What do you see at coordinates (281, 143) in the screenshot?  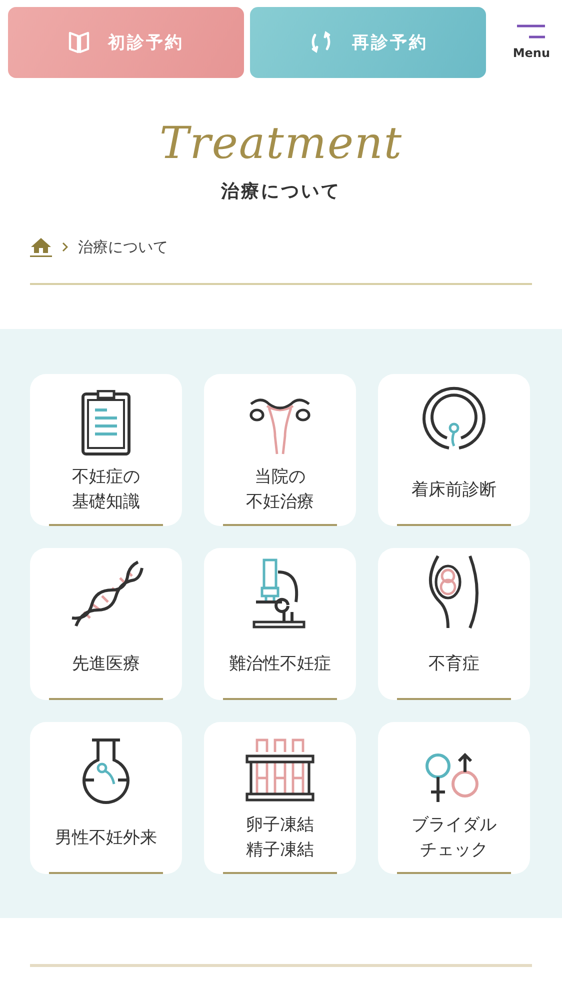 I see `script-title: Treatment` at bounding box center [281, 143].